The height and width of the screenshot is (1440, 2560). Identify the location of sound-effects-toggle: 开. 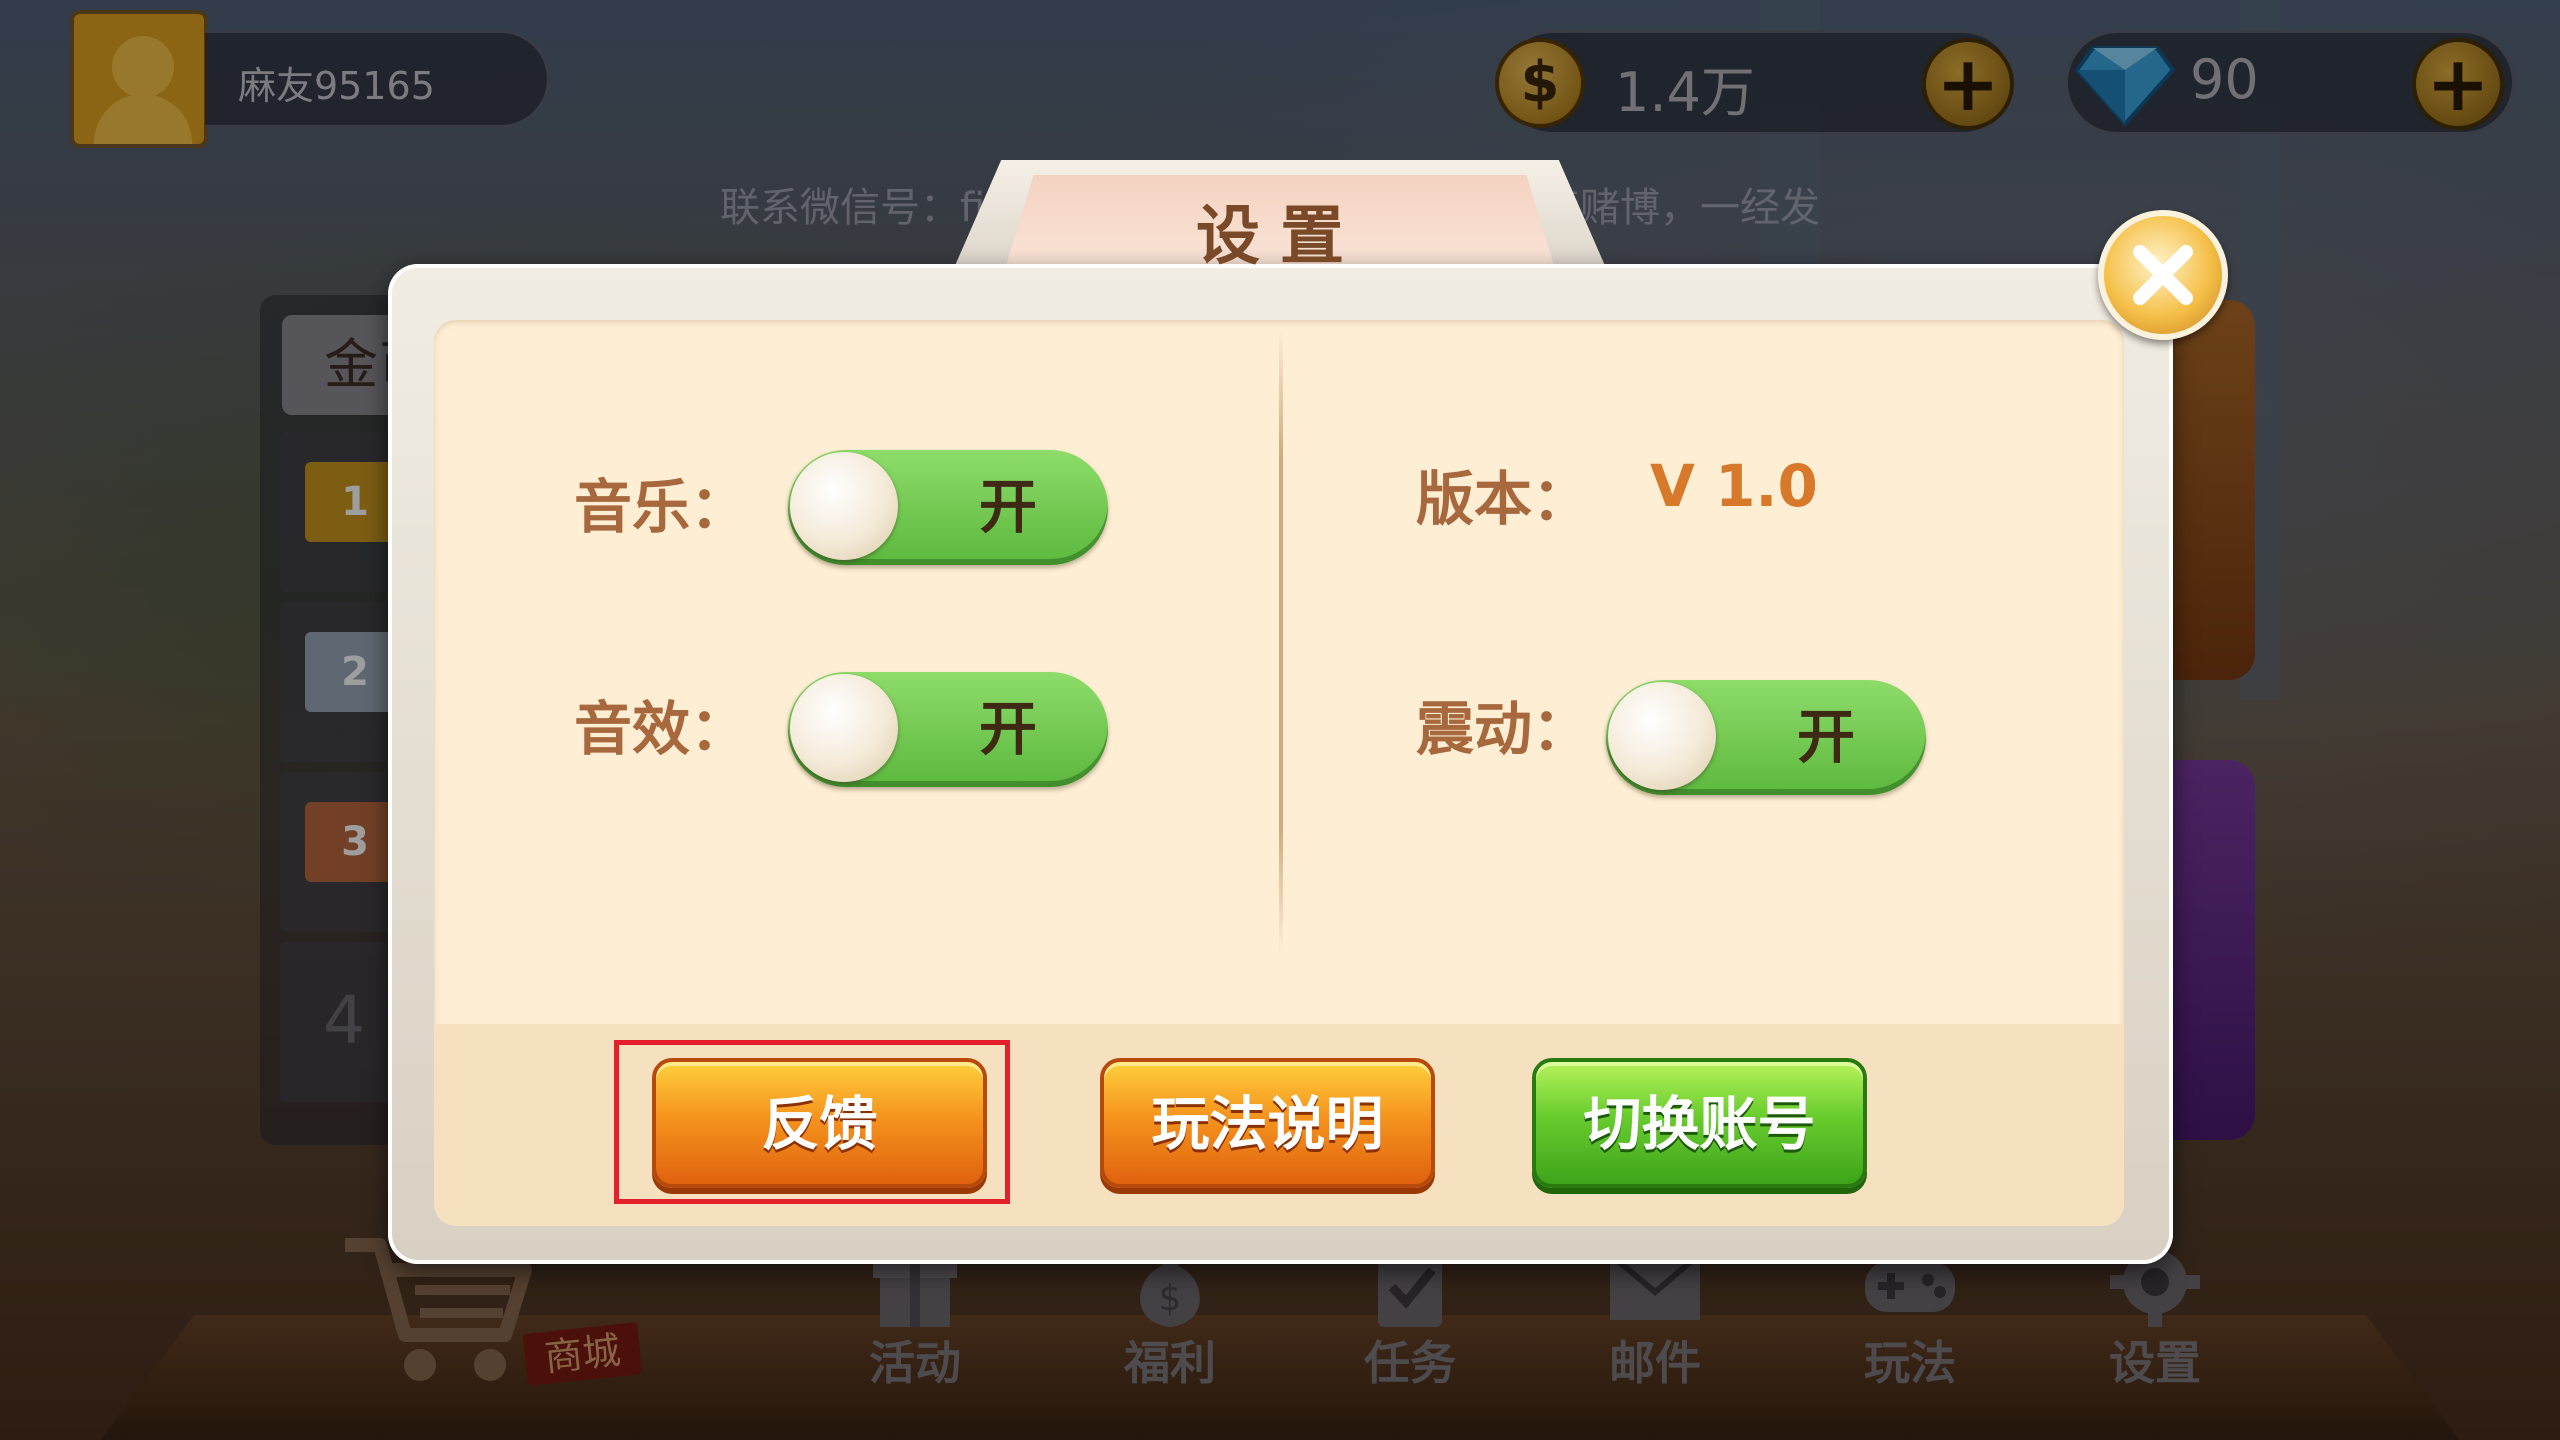
(948, 729).